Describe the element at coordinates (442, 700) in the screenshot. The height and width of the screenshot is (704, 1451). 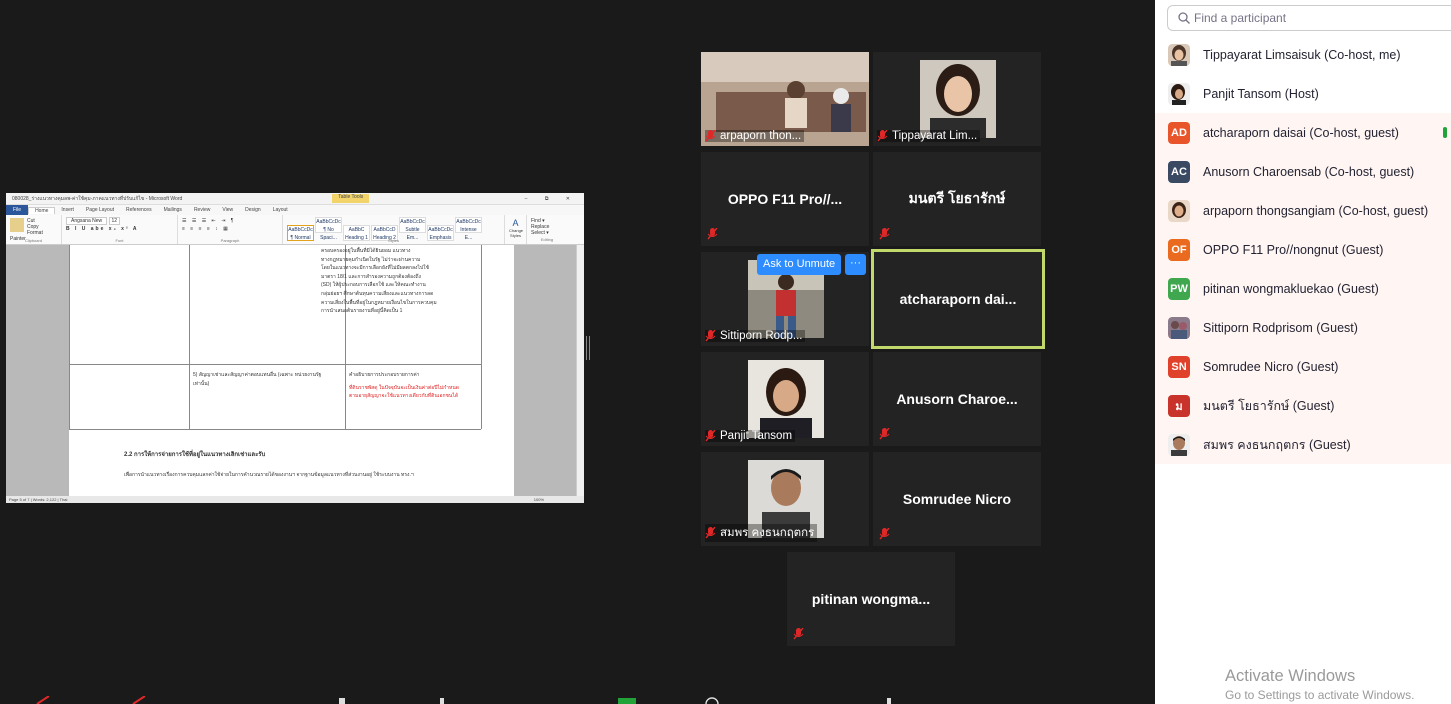
I see `participants-icon` at that location.